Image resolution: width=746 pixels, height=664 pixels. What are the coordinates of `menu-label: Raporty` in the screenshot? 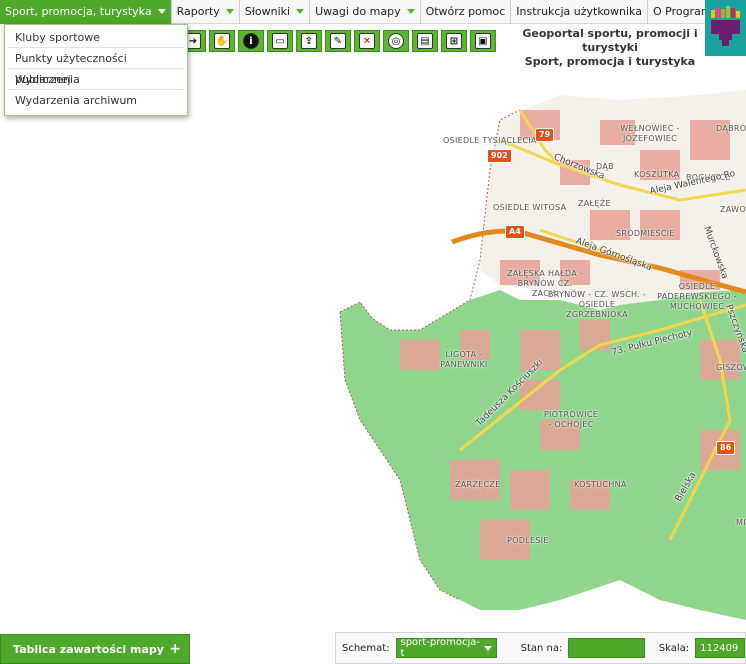 It's located at (198, 11).